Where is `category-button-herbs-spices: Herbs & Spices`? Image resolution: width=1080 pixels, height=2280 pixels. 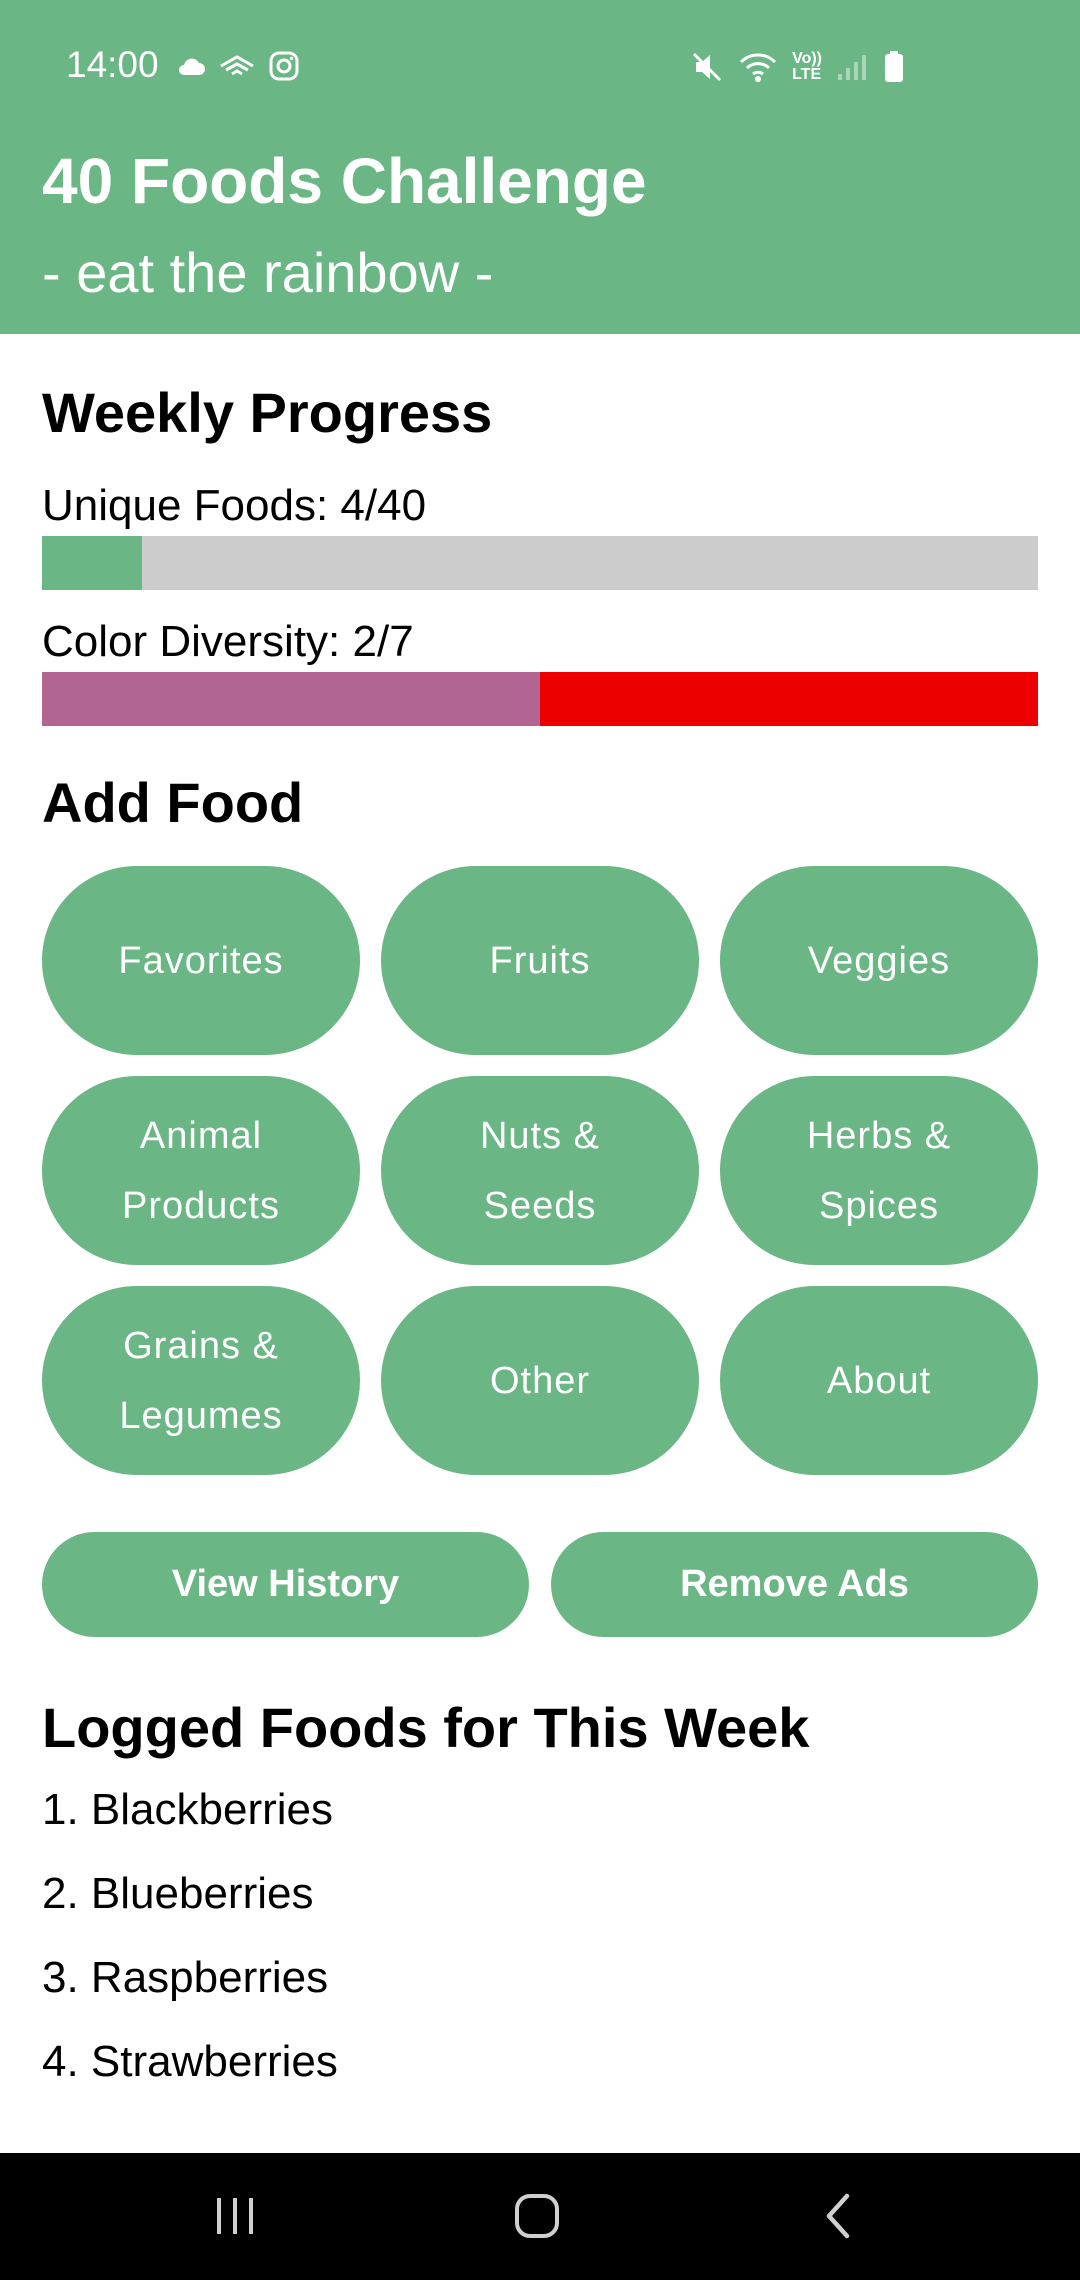 category-button-herbs-spices: Herbs & Spices is located at coordinates (879, 1170).